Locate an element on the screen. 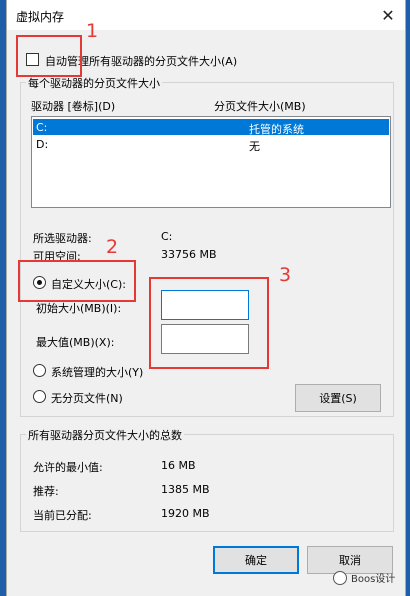  drive-size: 托管的系统 is located at coordinates (276, 129).